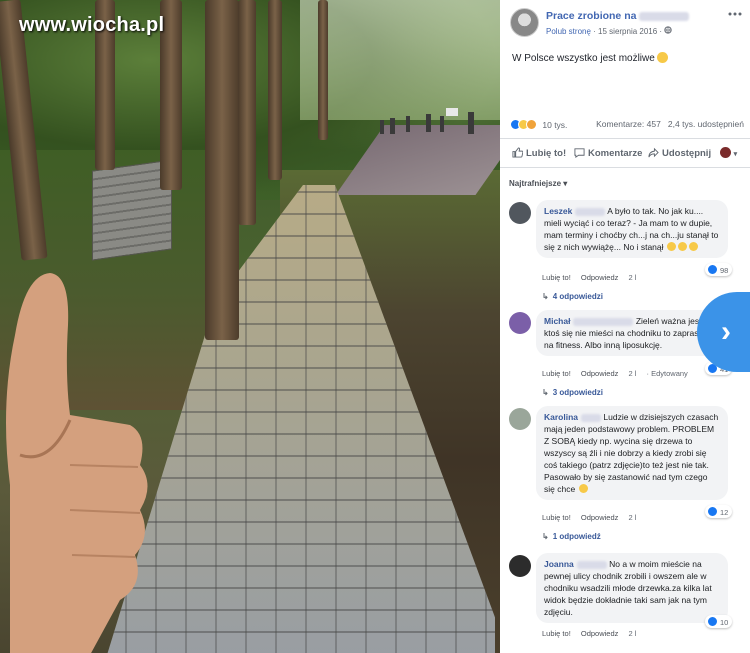 The image size is (750, 653). I want to click on share-icon, so click(653, 152).